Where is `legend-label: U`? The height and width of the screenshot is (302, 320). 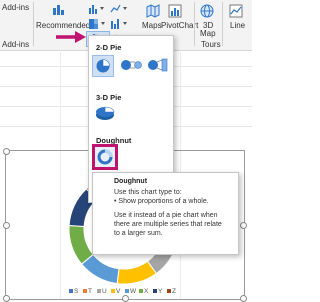 legend-label: U is located at coordinates (104, 291).